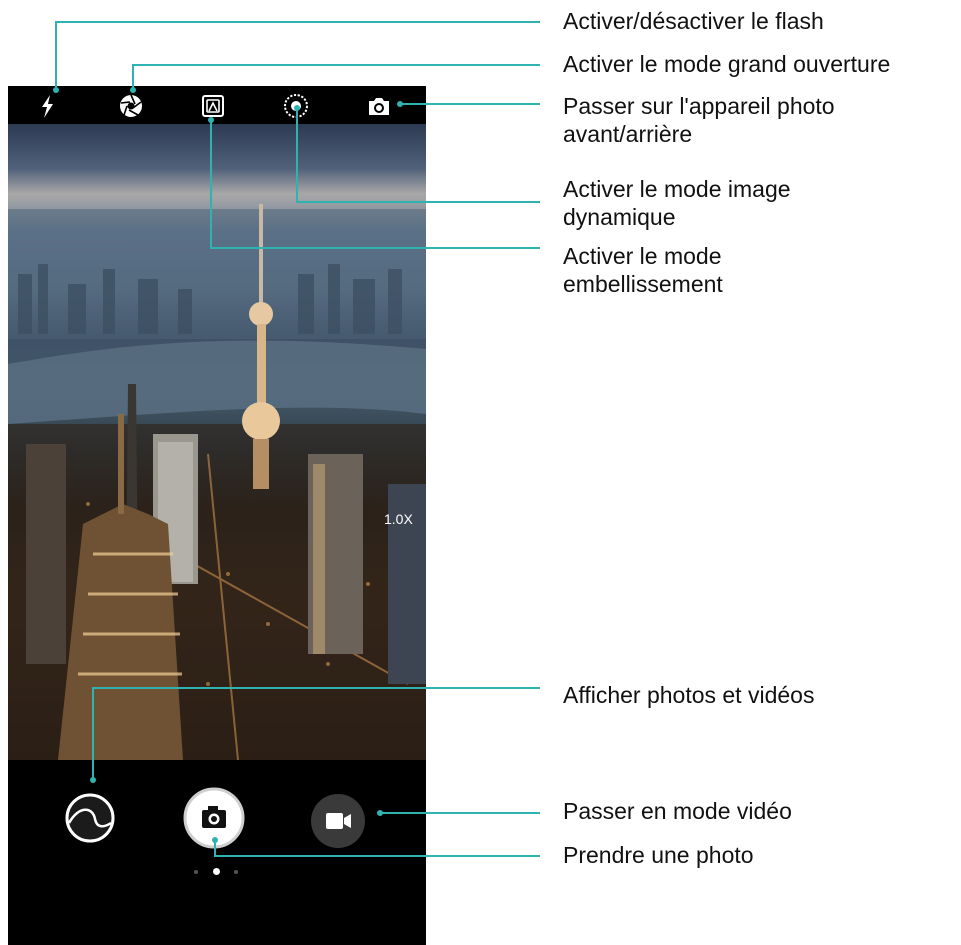 Image resolution: width=961 pixels, height=945 pixels. Describe the element at coordinates (296, 106) in the screenshot. I see `moving-picture-icon` at that location.